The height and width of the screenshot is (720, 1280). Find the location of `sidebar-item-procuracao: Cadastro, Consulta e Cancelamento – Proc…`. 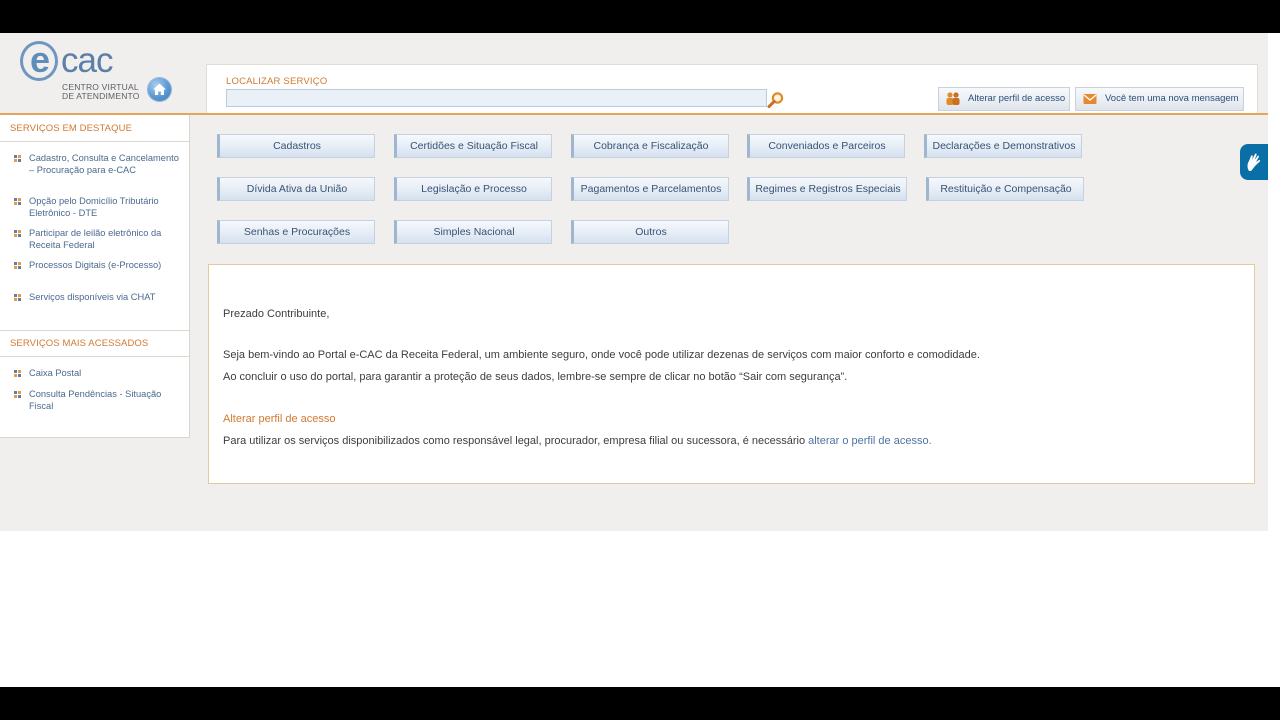

sidebar-item-procuracao: Cadastro, Consulta e Cancelamento – Proc… is located at coordinates (96, 164).